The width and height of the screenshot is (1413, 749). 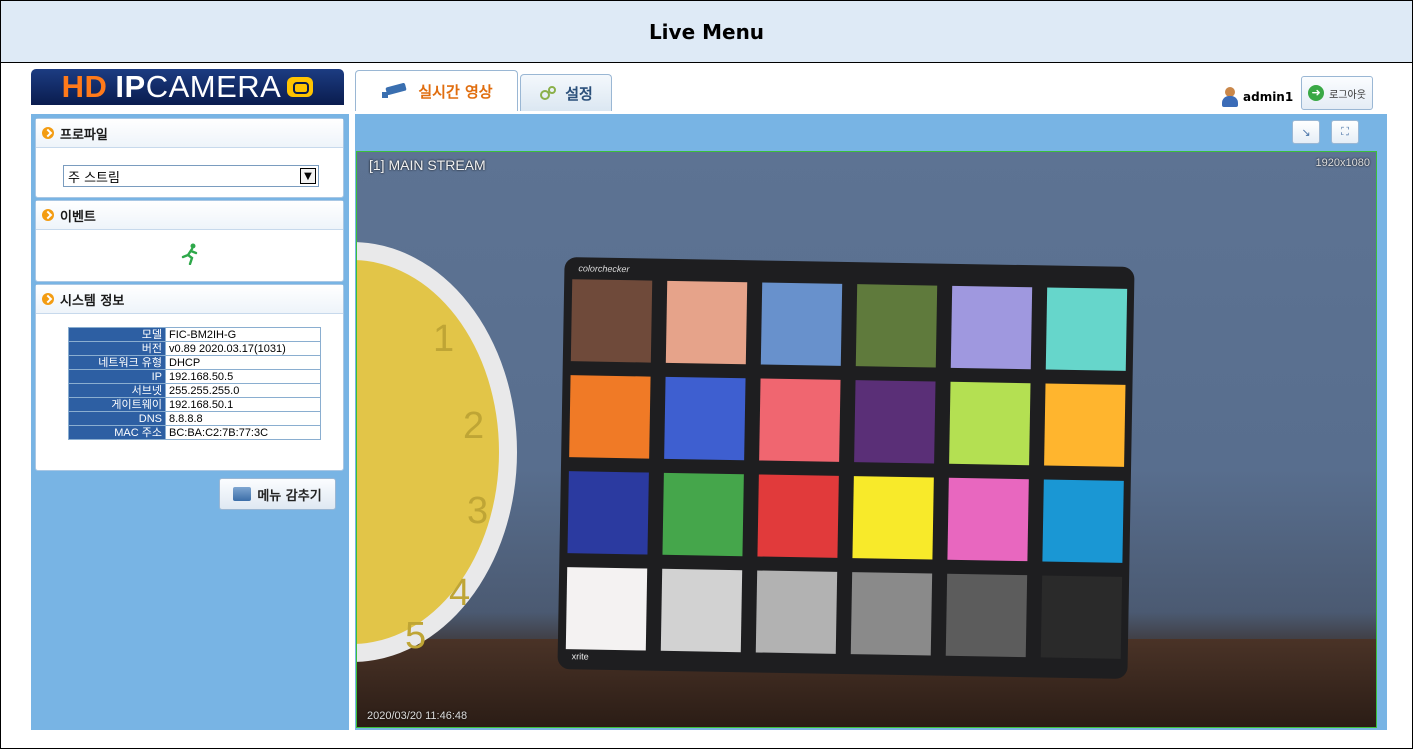 I want to click on gears-icon, so click(x=548, y=93).